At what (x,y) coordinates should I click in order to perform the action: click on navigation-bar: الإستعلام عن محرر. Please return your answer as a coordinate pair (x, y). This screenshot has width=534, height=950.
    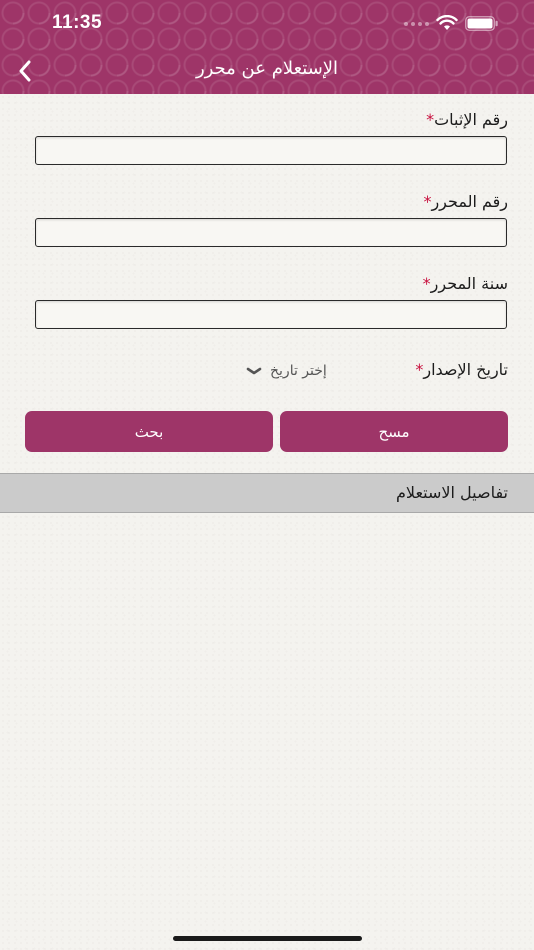
    Looking at the image, I should click on (267, 71).